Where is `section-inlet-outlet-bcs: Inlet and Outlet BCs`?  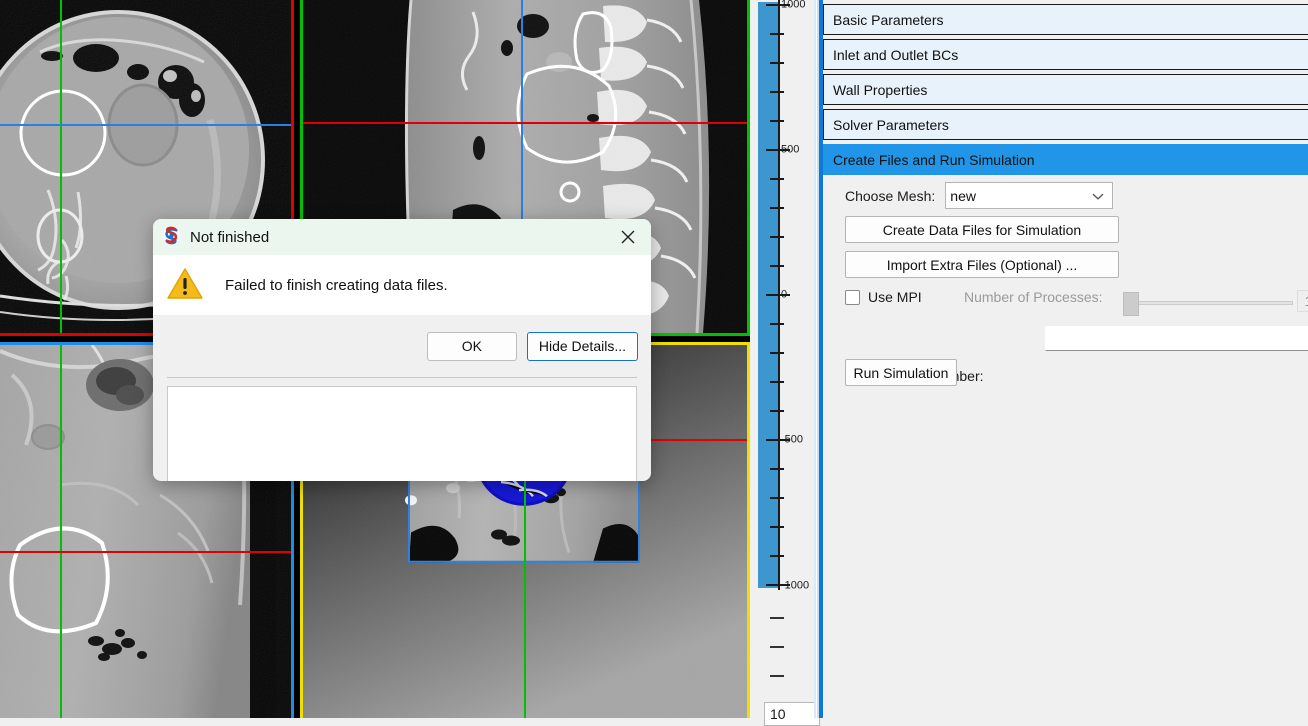
section-inlet-outlet-bcs: Inlet and Outlet BCs is located at coordinates (1065, 54).